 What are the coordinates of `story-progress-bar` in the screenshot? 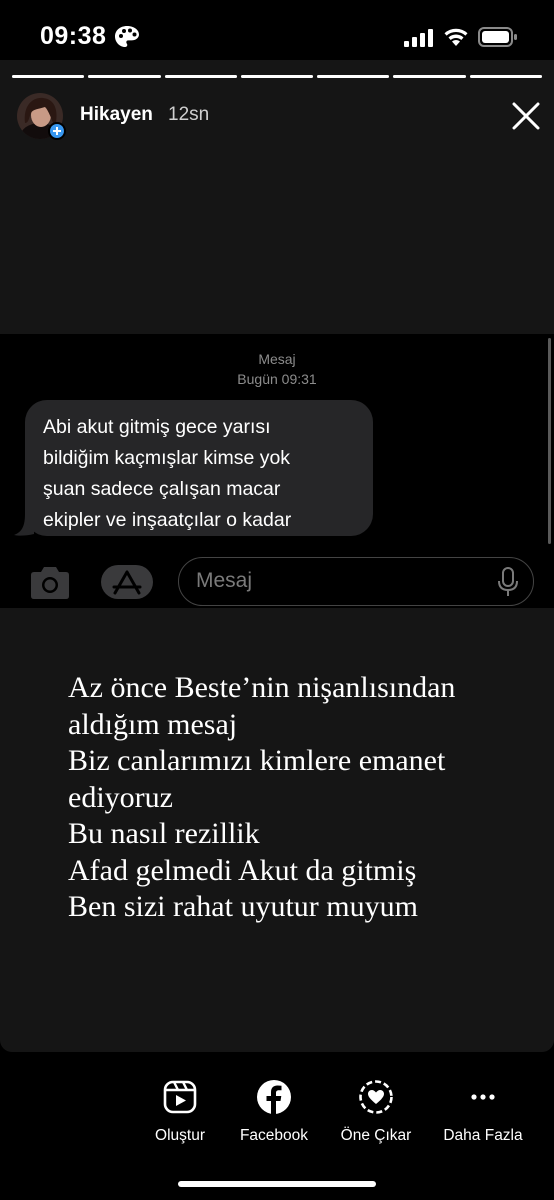 It's located at (277, 77).